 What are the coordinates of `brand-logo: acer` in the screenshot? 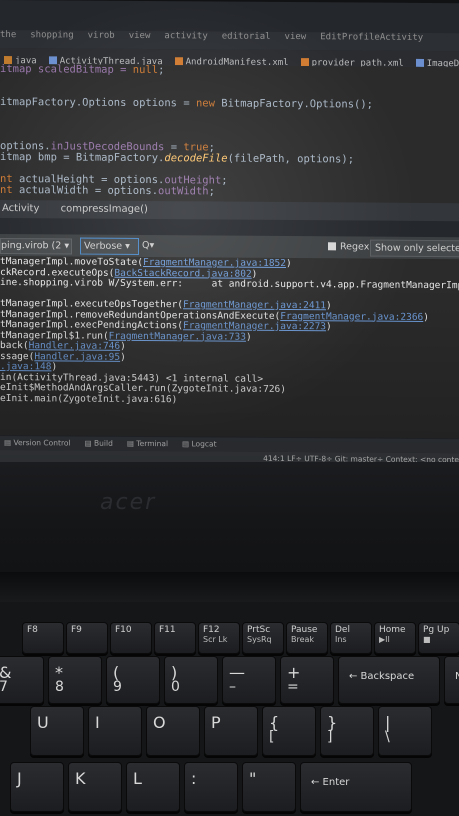 It's located at (128, 502).